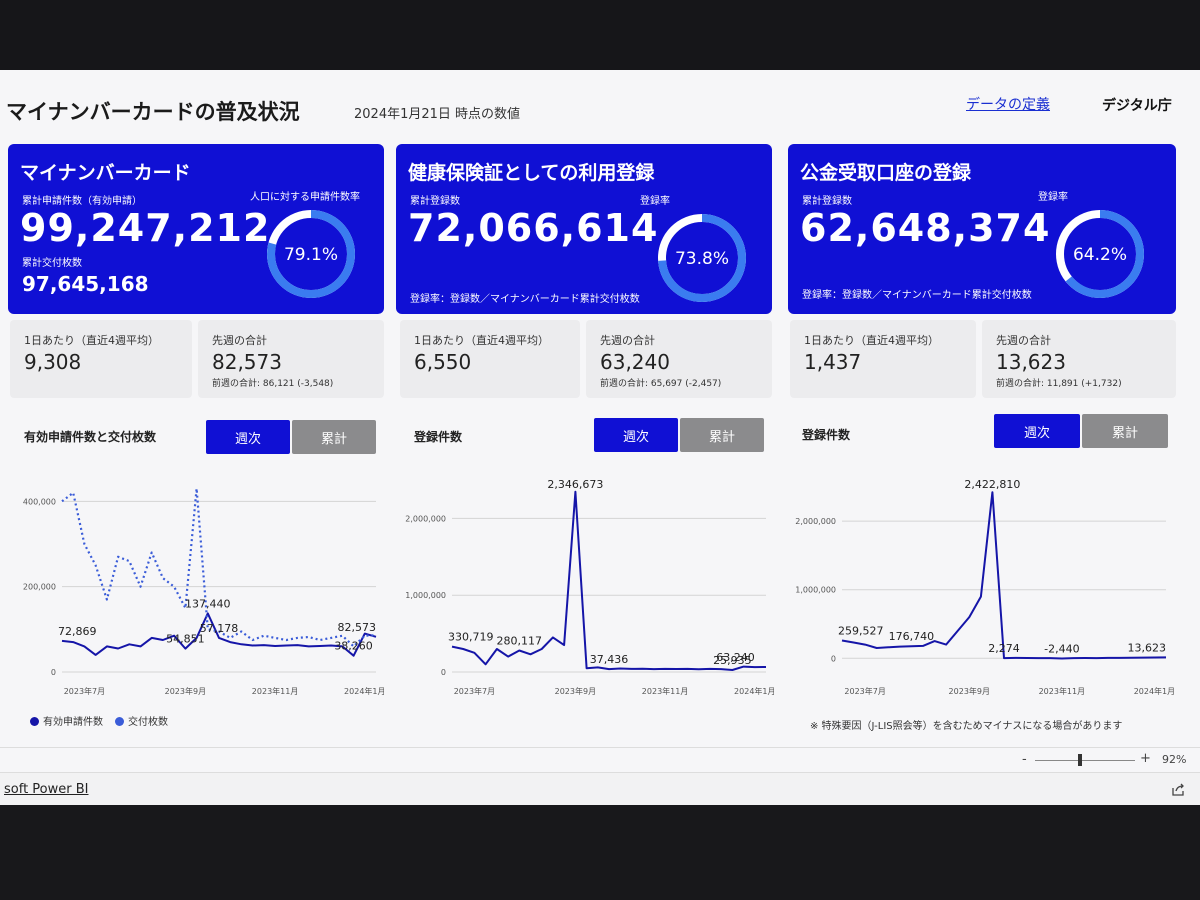 The image size is (1200, 900). Describe the element at coordinates (90, 437) in the screenshot. I see `section-title-1: 有効申請件数と交付枚数` at that location.